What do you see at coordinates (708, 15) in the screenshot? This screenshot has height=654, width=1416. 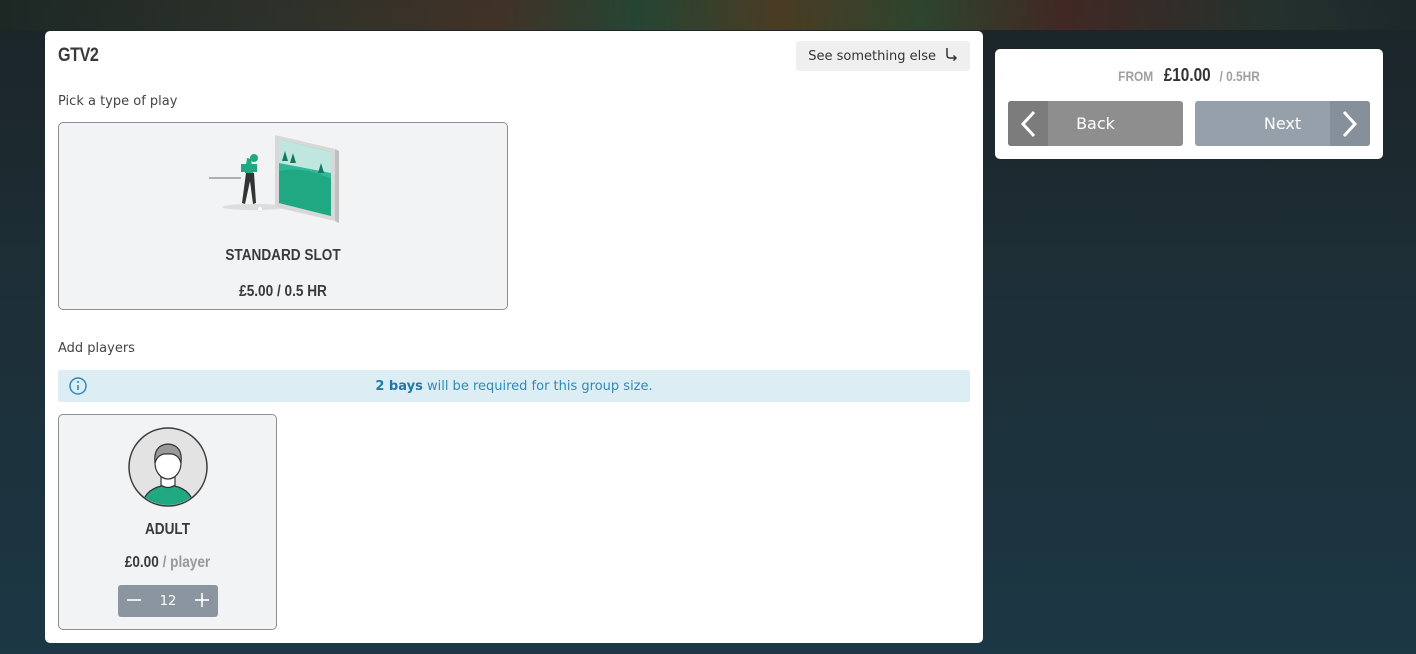 I see `background-banner` at bounding box center [708, 15].